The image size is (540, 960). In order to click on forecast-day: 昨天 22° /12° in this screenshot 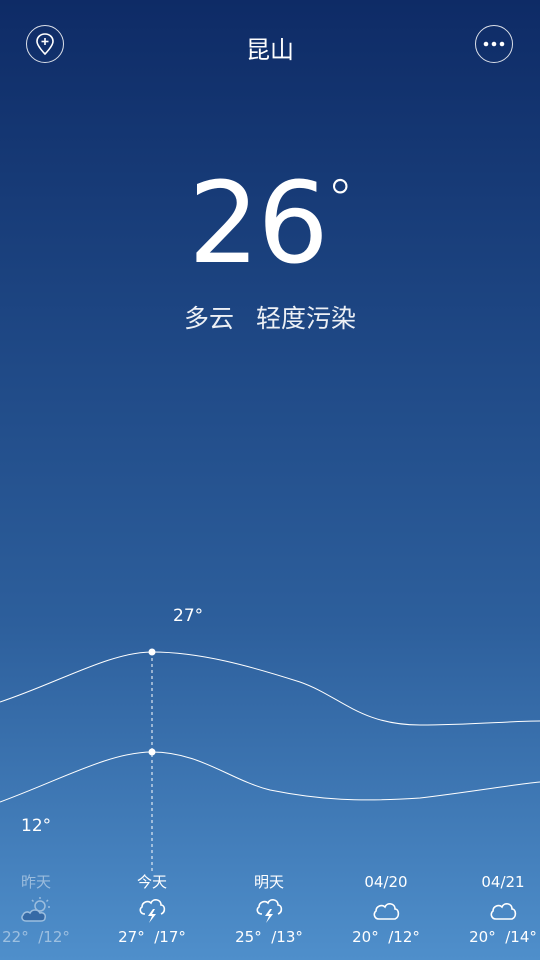, I will do `click(43, 909)`.